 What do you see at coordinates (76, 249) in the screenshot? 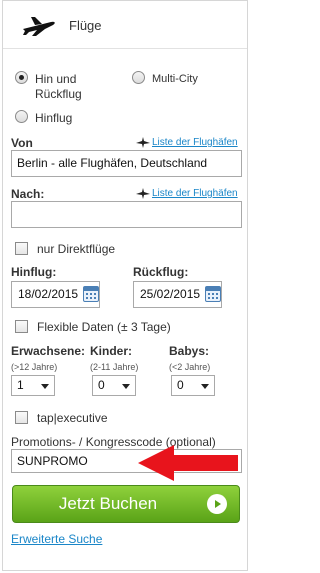
I see `direct-flights-label: nur Direktflüge` at bounding box center [76, 249].